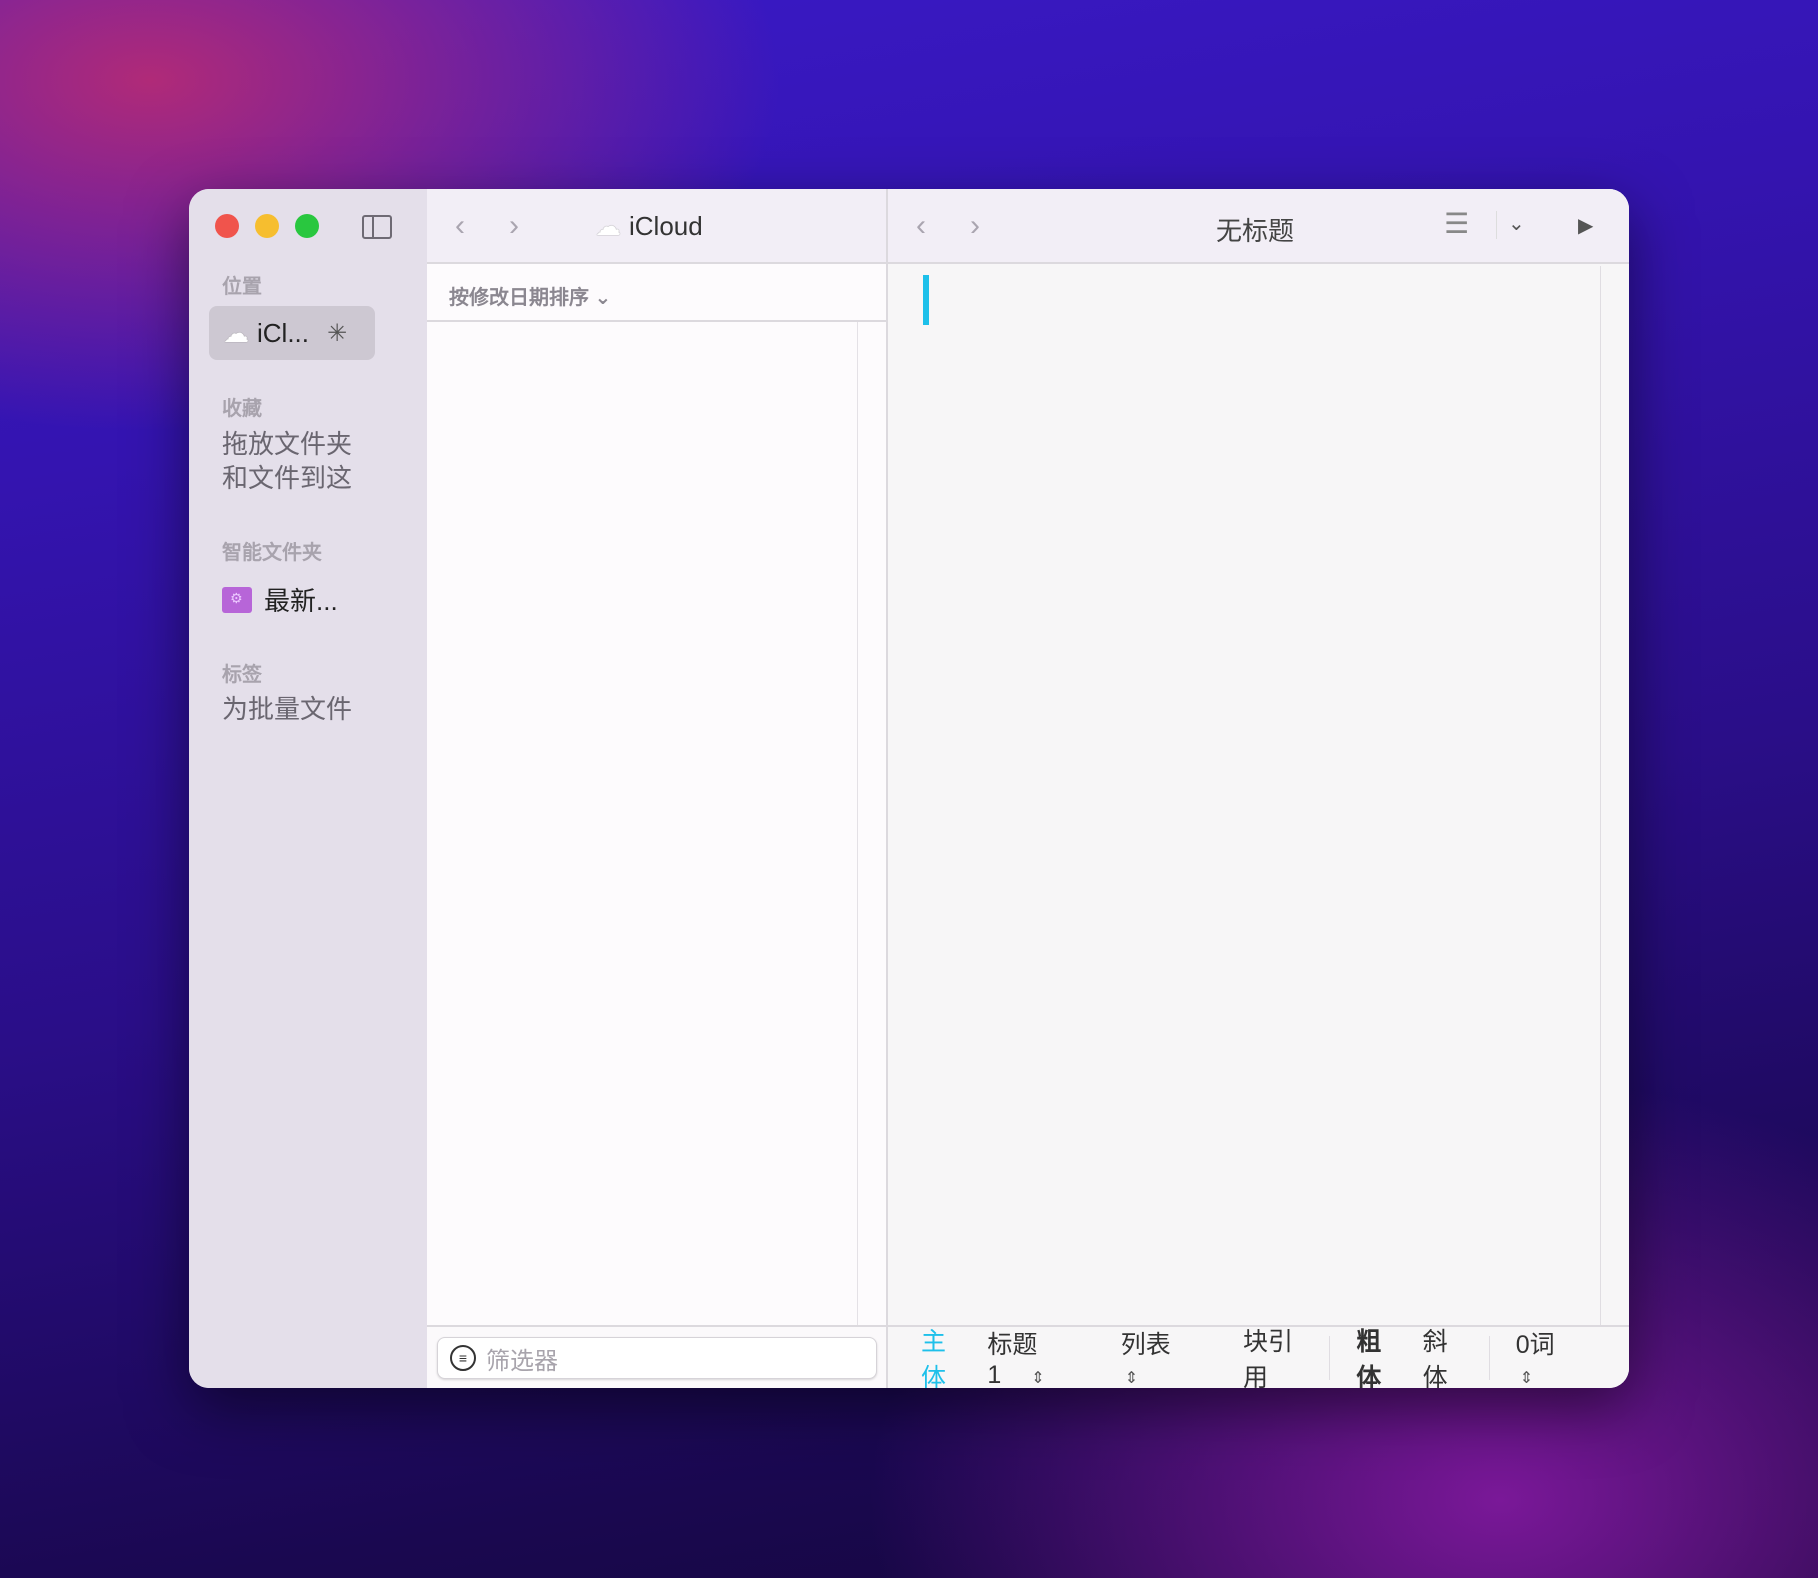 This screenshot has width=1818, height=1578. I want to click on filter-input: ≡ 筛选器, so click(657, 1358).